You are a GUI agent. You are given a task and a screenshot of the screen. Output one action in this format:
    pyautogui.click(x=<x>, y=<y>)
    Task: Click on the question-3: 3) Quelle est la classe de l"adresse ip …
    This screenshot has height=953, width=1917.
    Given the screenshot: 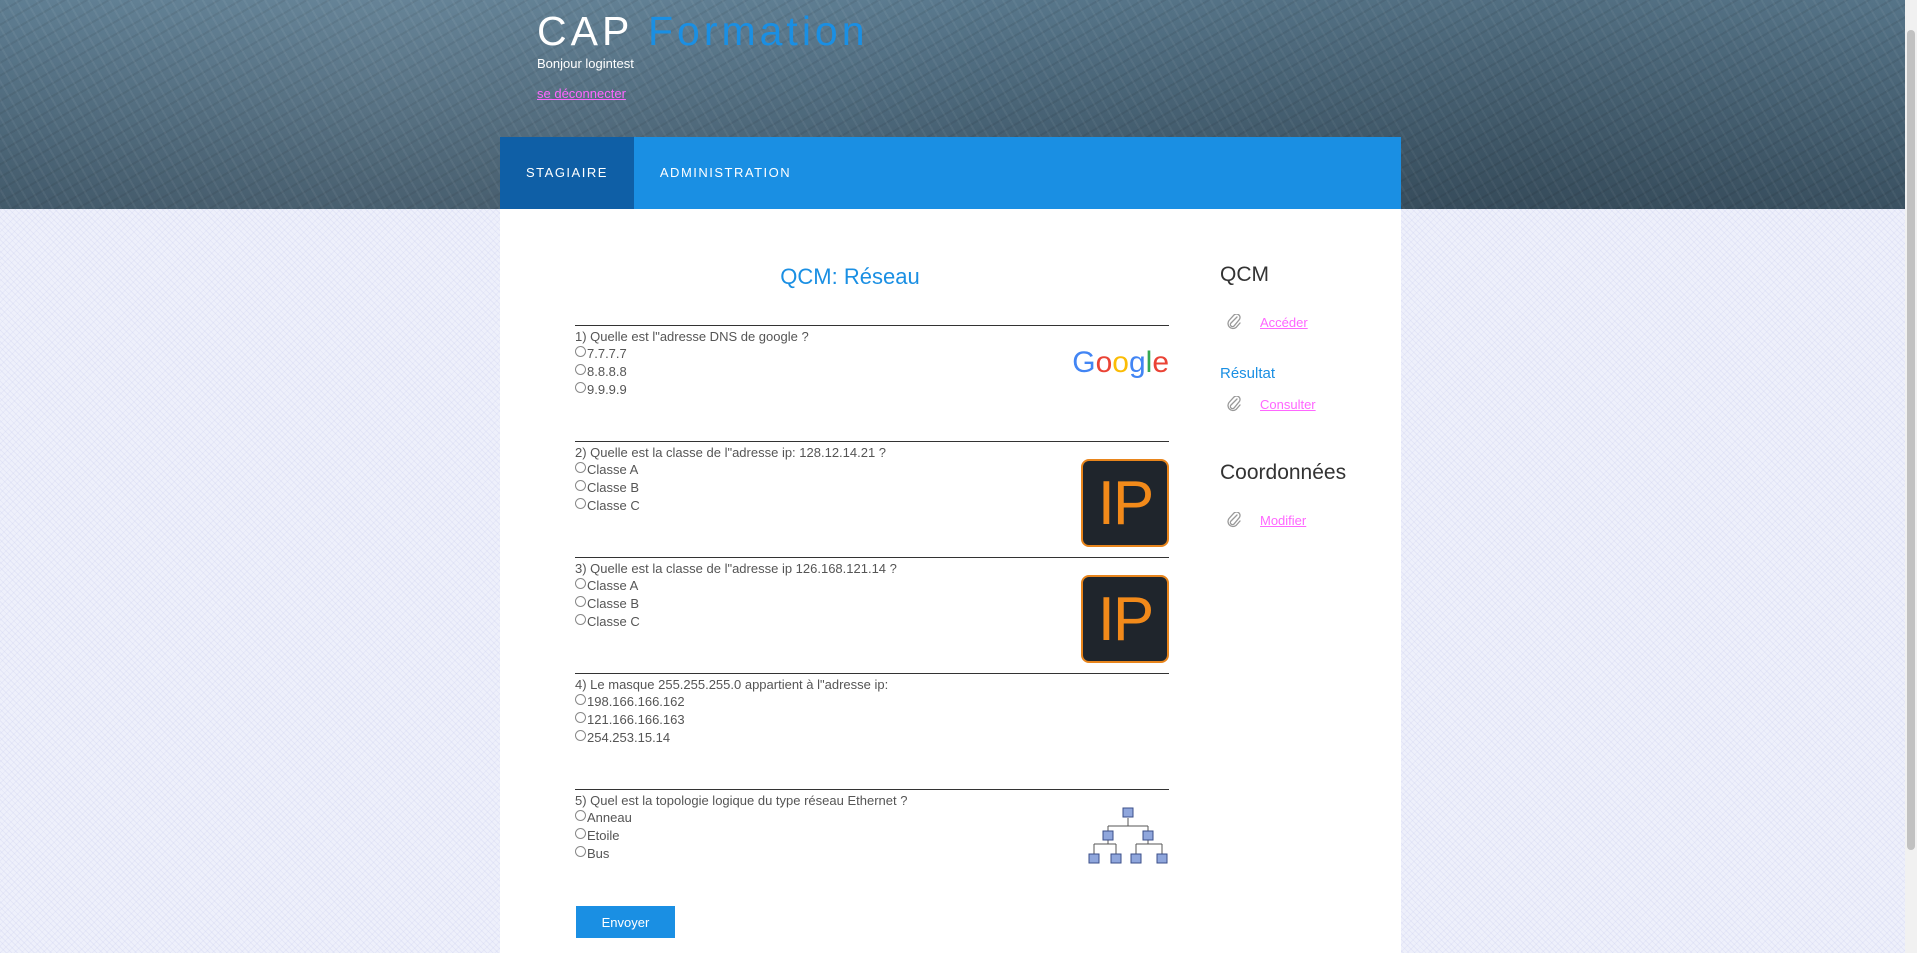 What is the action you would take?
    pyautogui.click(x=872, y=610)
    